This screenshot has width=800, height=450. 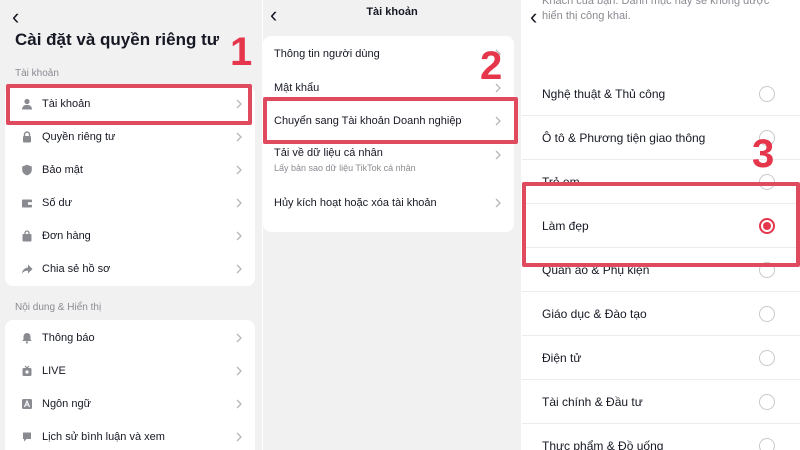 I want to click on settings-item-live: LIVE, so click(x=130, y=370).